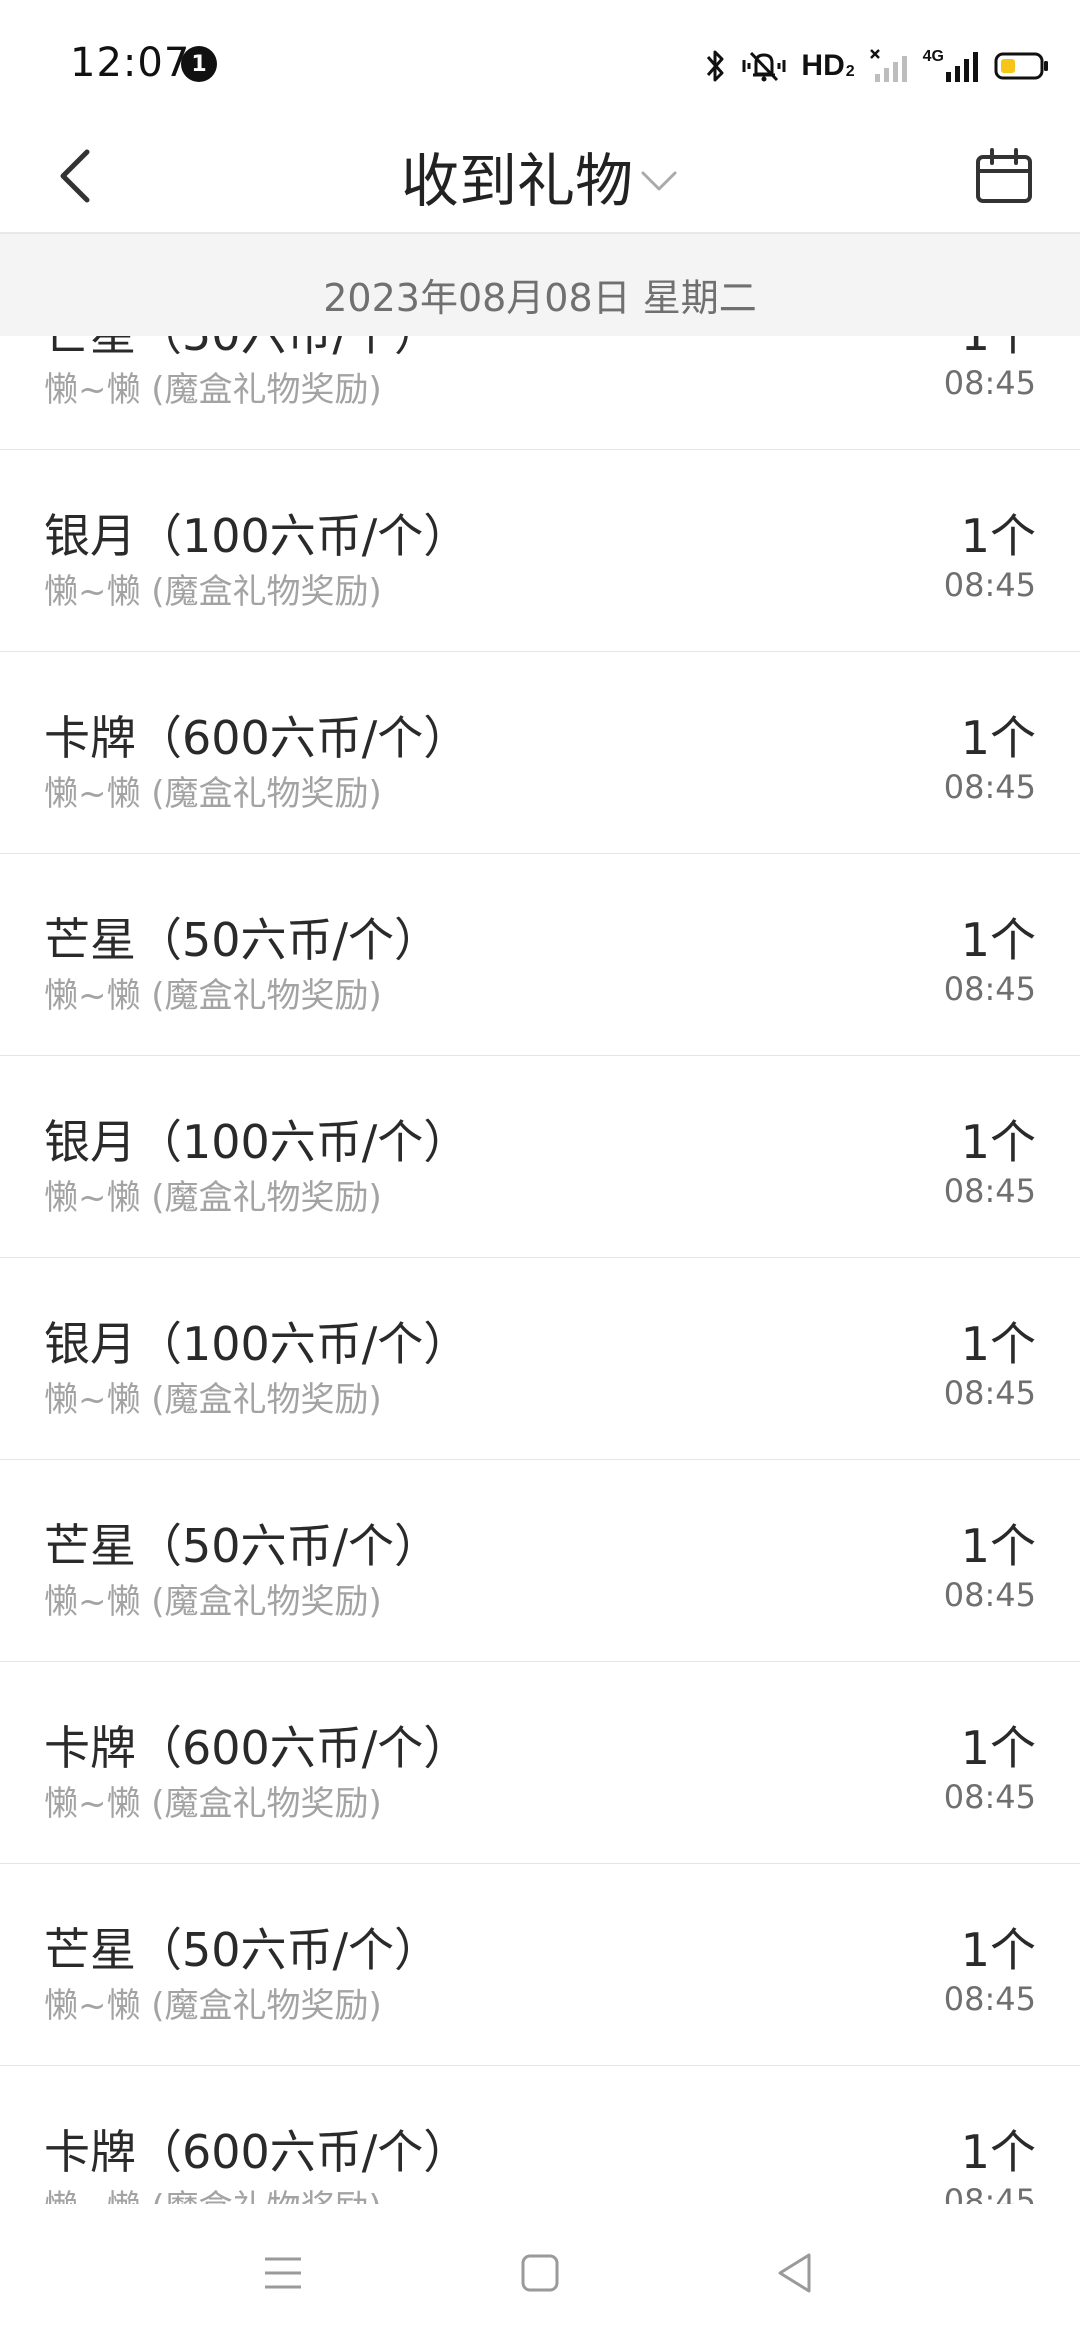 This screenshot has width=1080, height=2340. What do you see at coordinates (540, 60) in the screenshot?
I see `status-bar: 12:07 1 HD 2 4G` at bounding box center [540, 60].